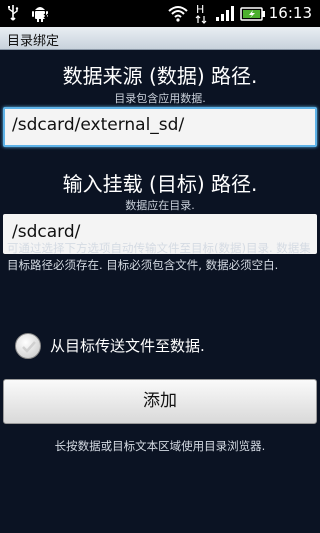 The width and height of the screenshot is (320, 533). What do you see at coordinates (13, 15) in the screenshot?
I see `usb-icon` at bounding box center [13, 15].